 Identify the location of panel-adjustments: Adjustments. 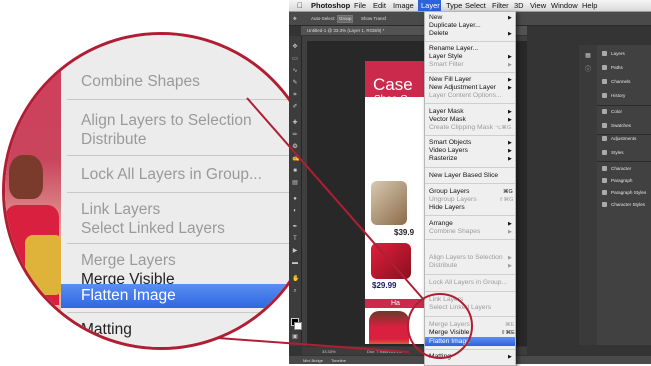
(624, 139).